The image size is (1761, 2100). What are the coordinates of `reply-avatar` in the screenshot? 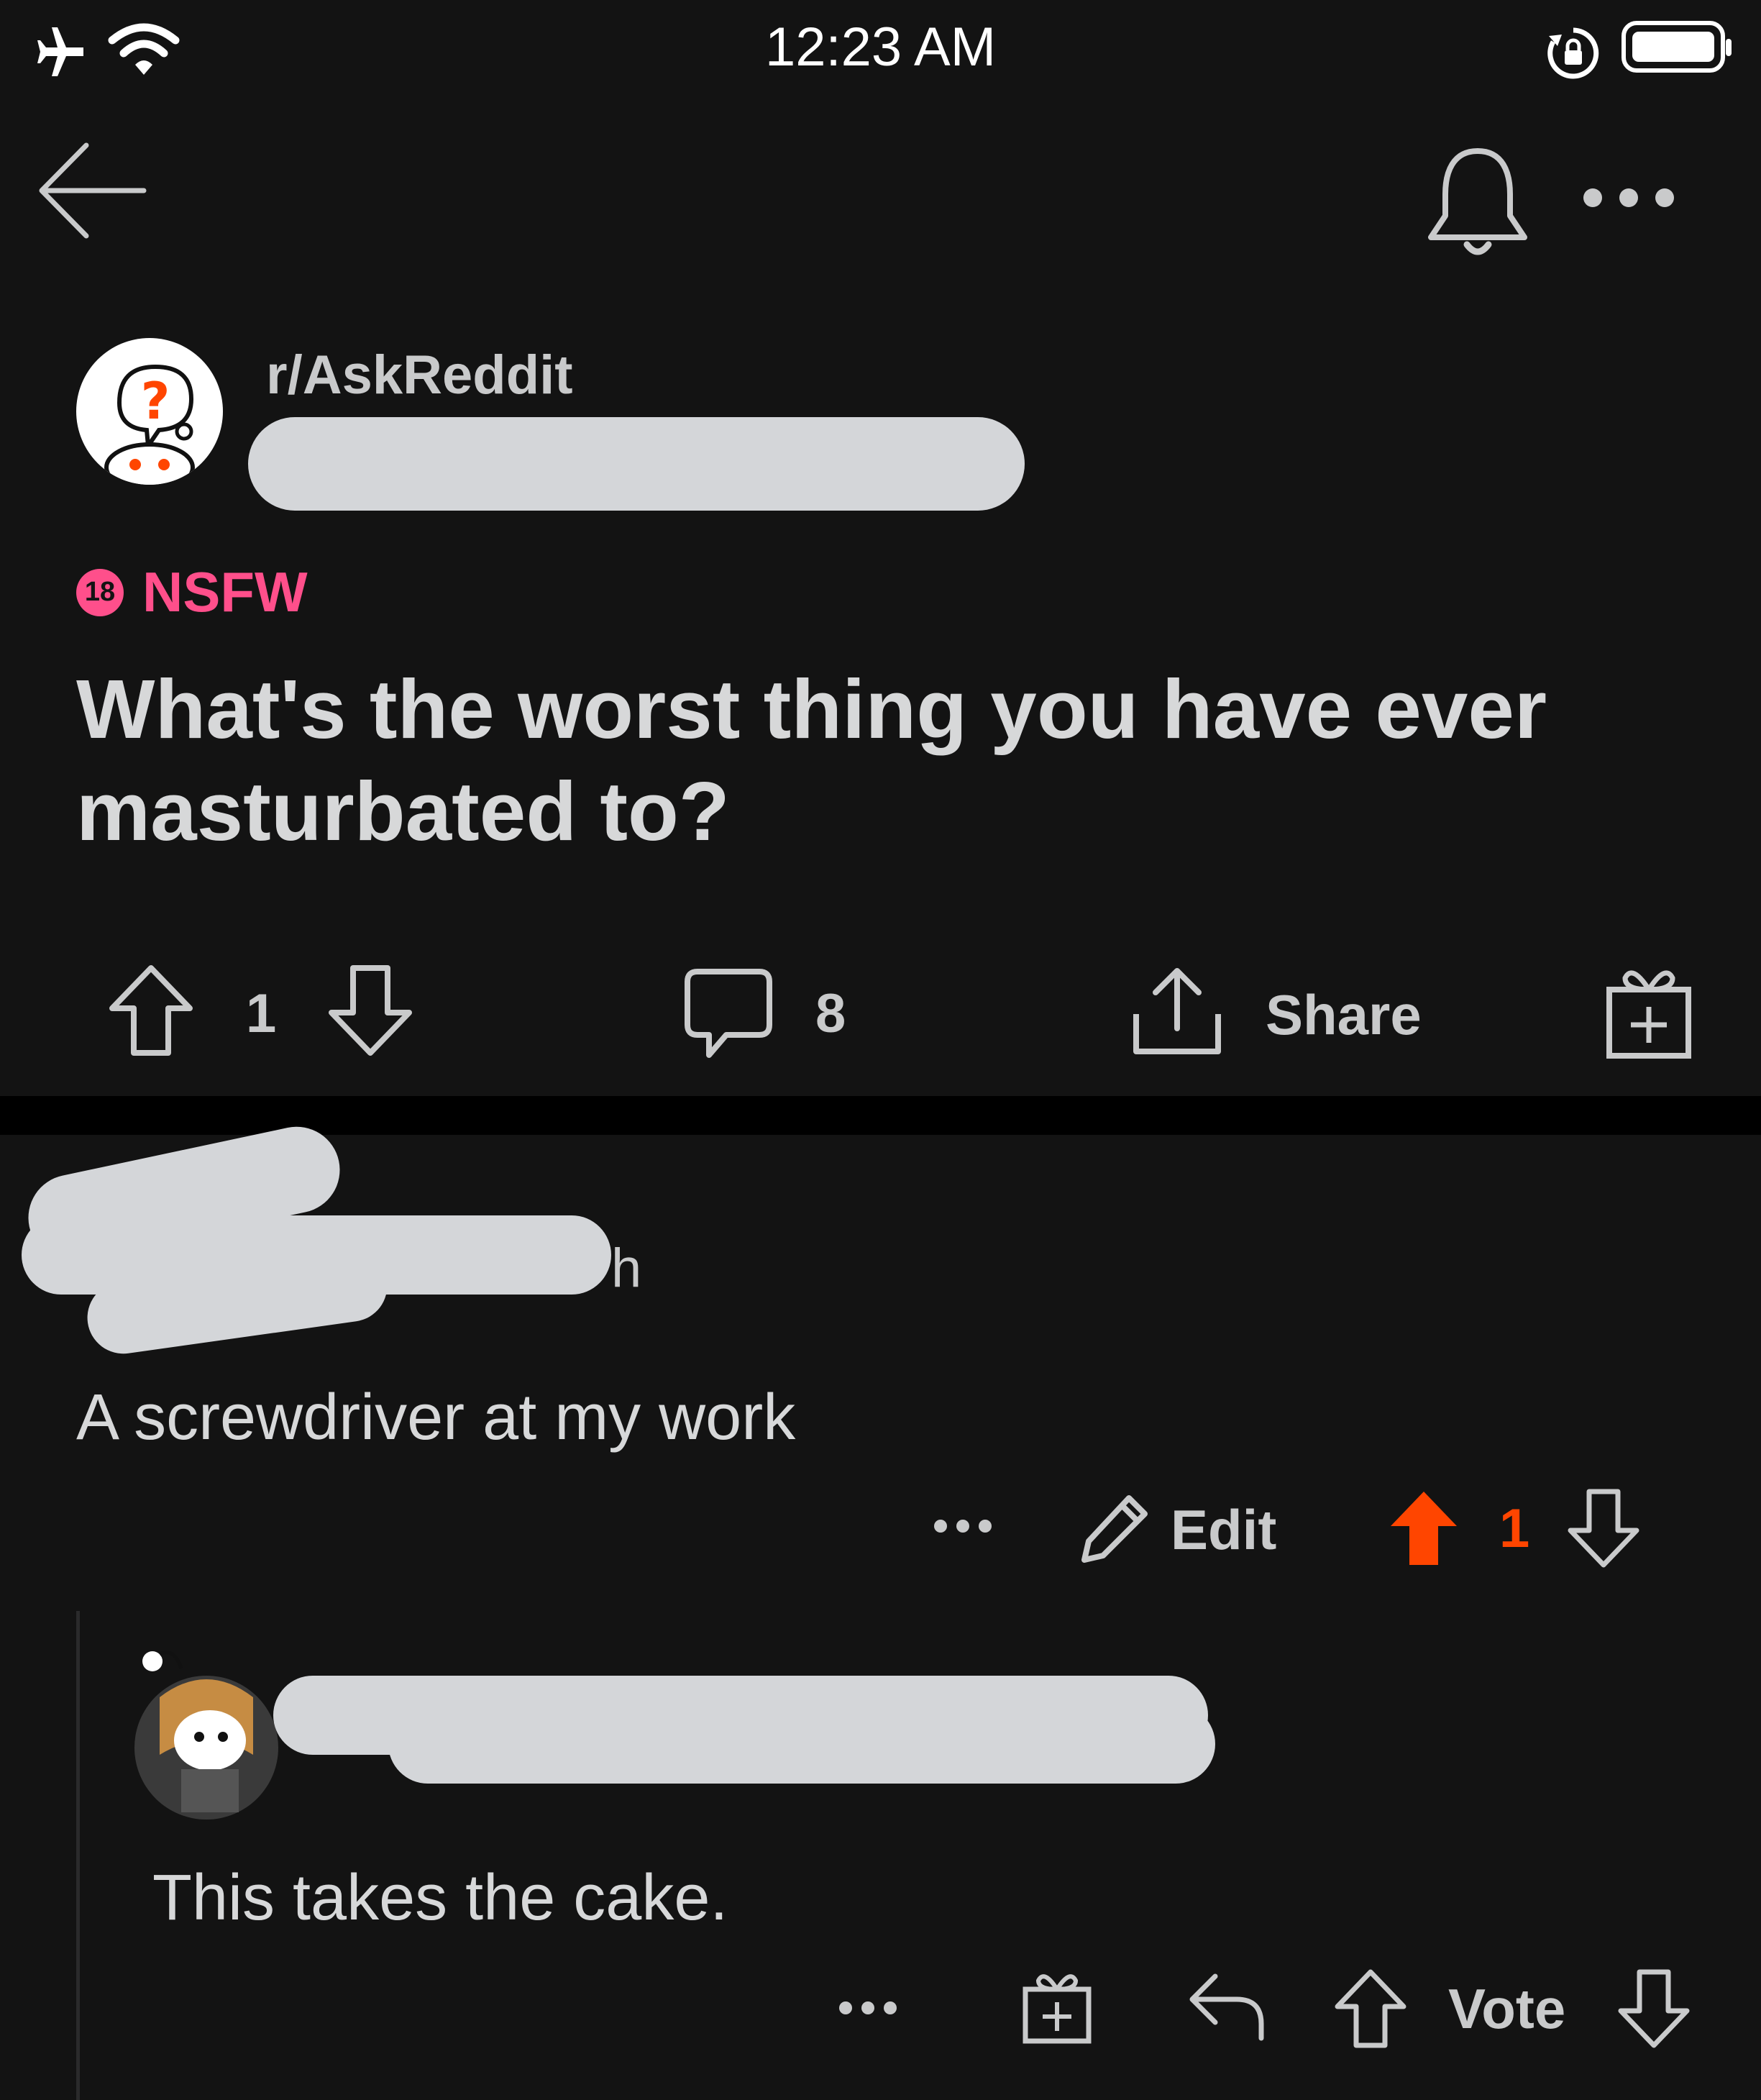 It's located at (206, 1733).